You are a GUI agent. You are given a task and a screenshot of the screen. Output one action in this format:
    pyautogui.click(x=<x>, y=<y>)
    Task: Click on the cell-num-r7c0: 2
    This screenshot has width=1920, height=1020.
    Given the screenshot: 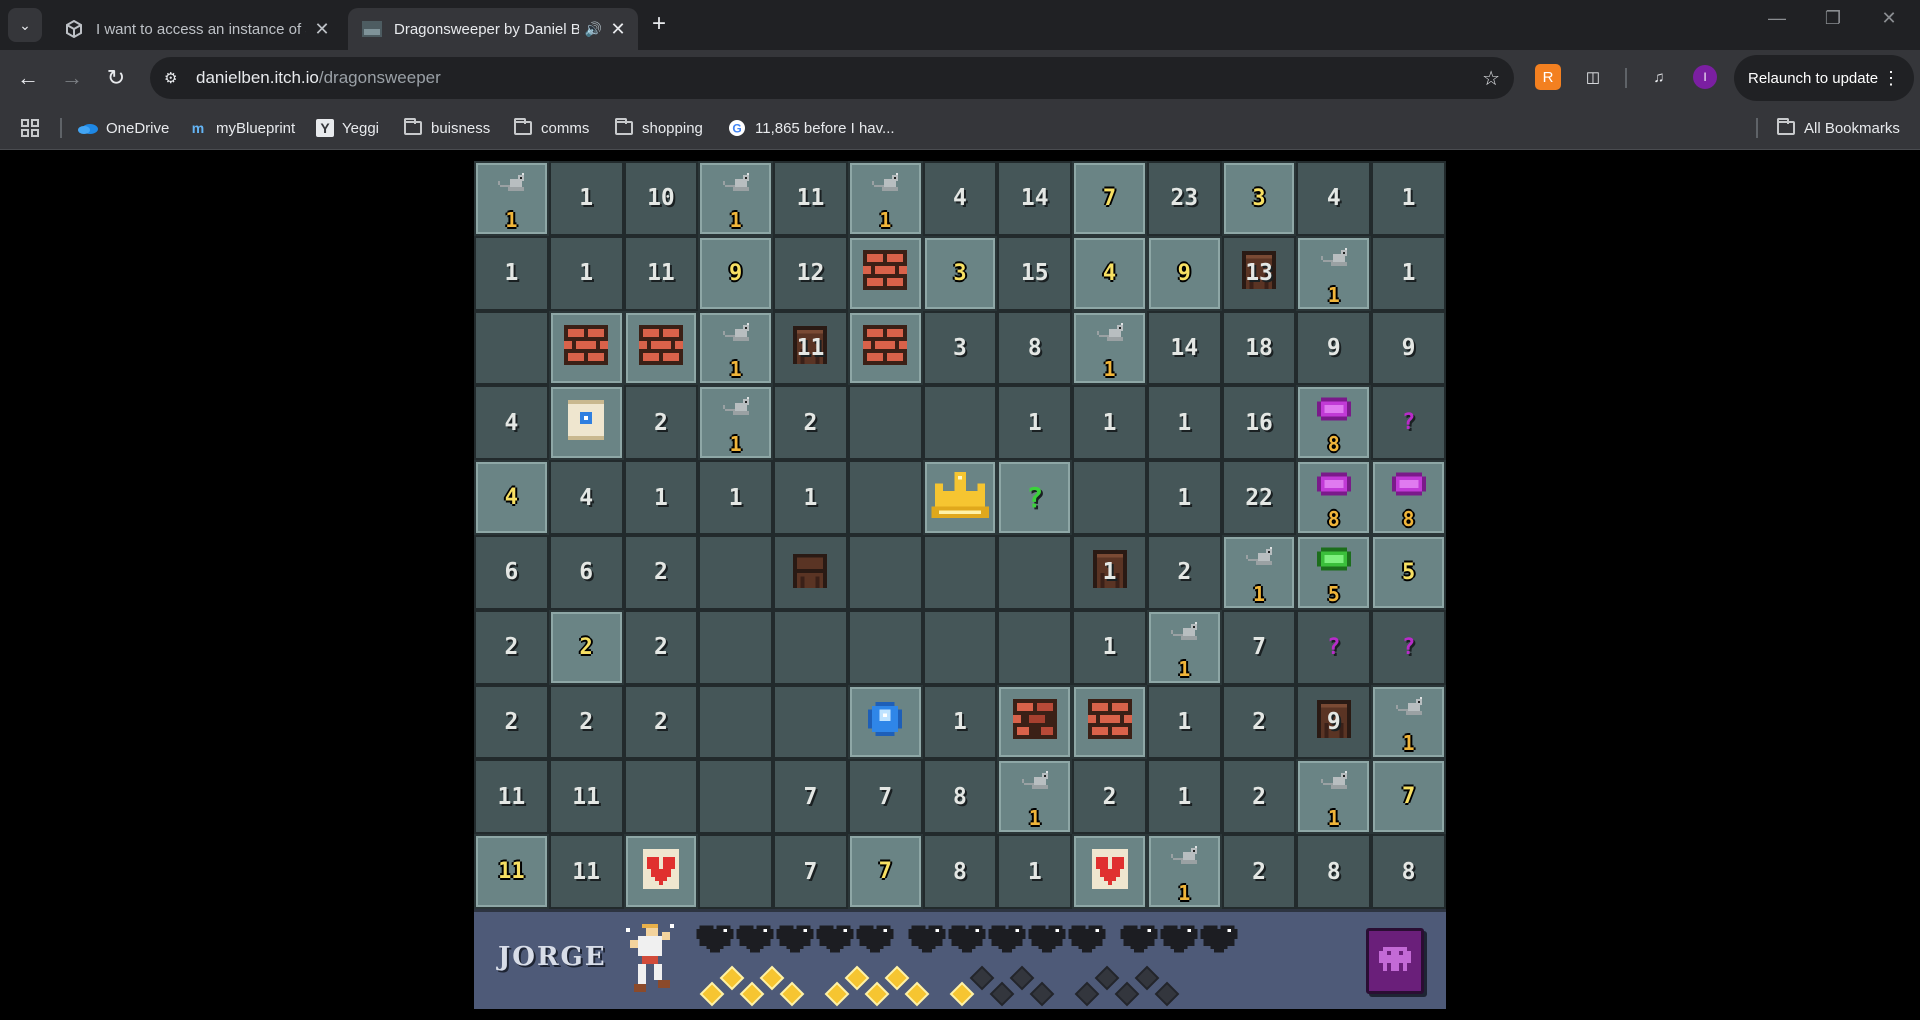 What is the action you would take?
    pyautogui.click(x=511, y=722)
    